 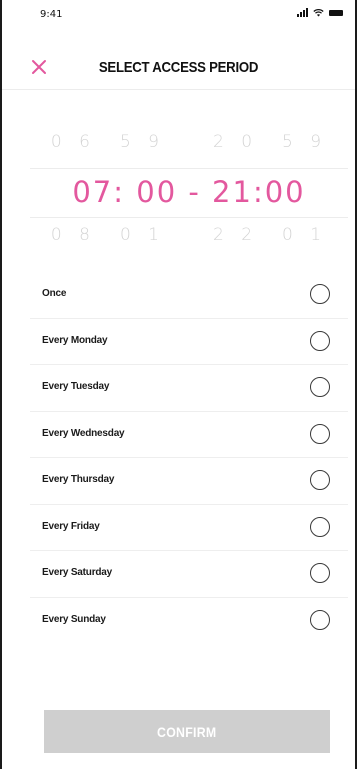 What do you see at coordinates (189, 193) in the screenshot?
I see `picker-row-selected: 07: 00 - 21:00` at bounding box center [189, 193].